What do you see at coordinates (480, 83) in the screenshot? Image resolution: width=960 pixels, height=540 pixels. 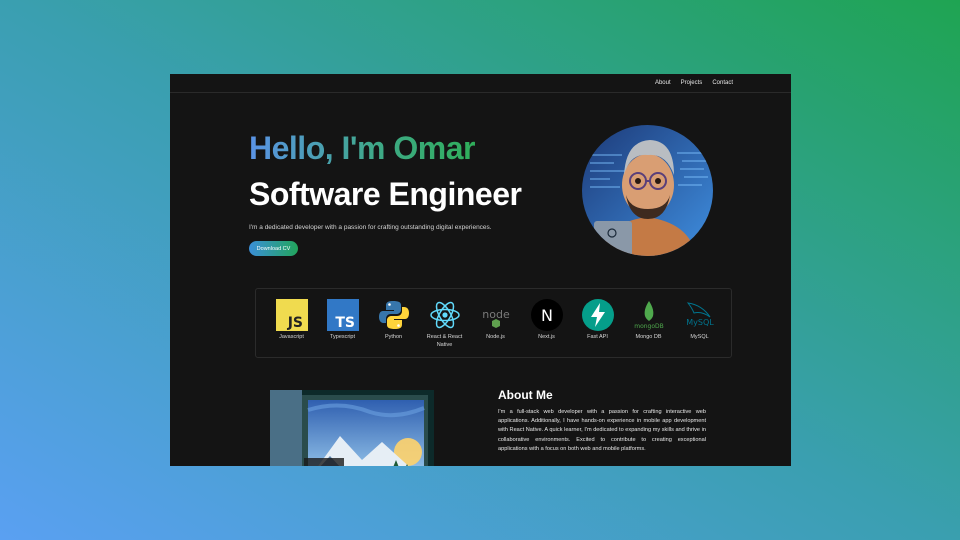 I see `top-nav: About Projects Contact` at bounding box center [480, 83].